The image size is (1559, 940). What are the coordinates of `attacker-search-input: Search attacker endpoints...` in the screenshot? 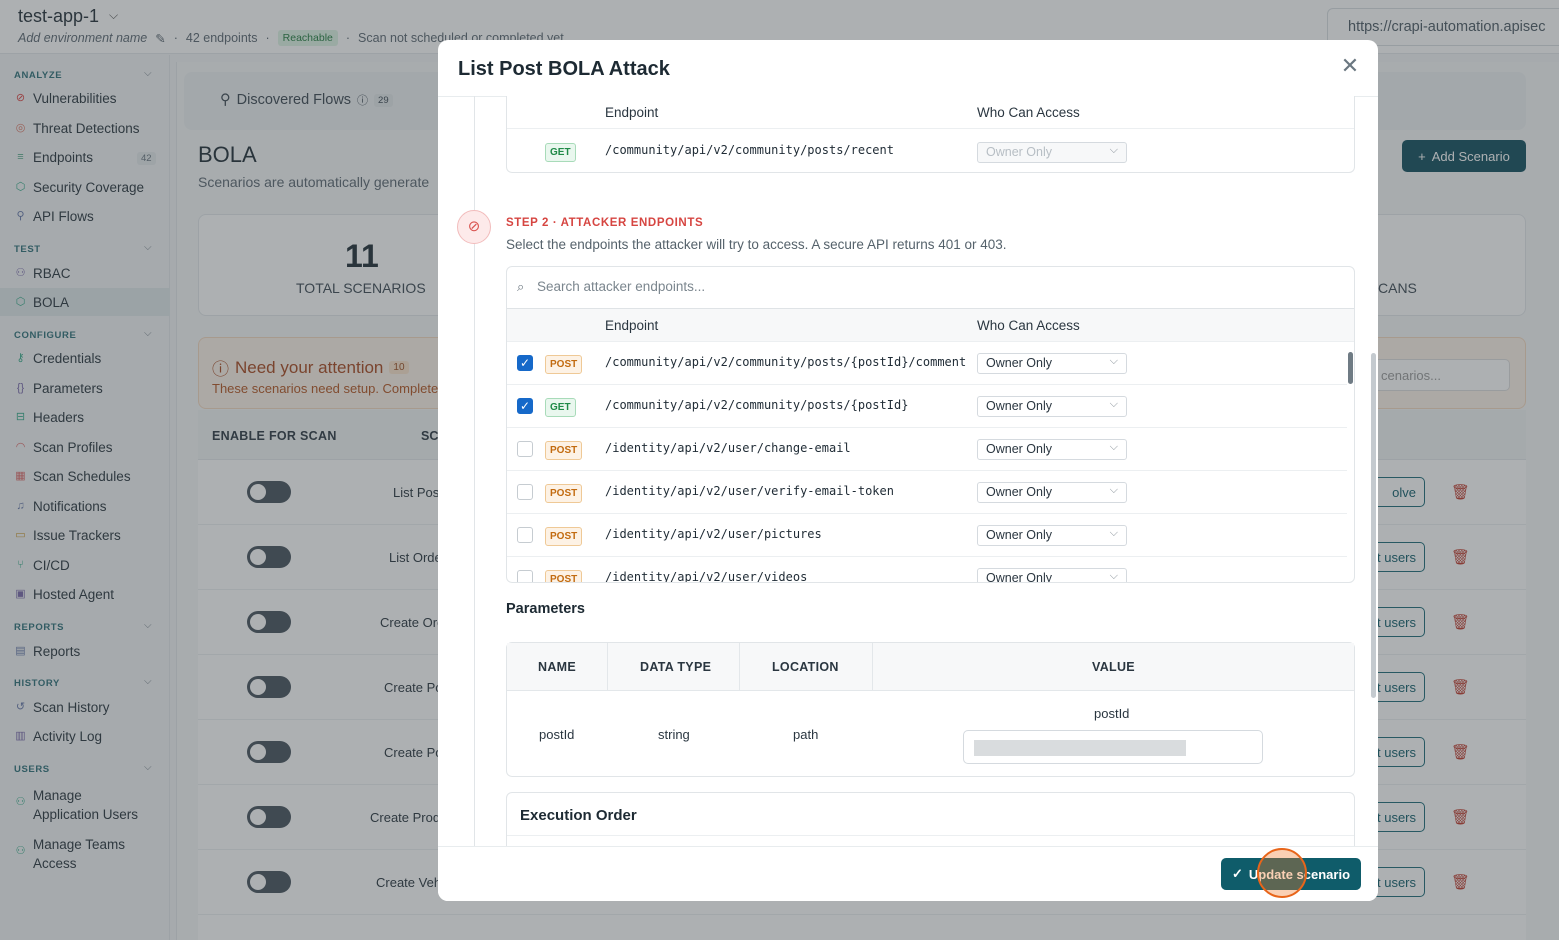 It's located at (621, 286).